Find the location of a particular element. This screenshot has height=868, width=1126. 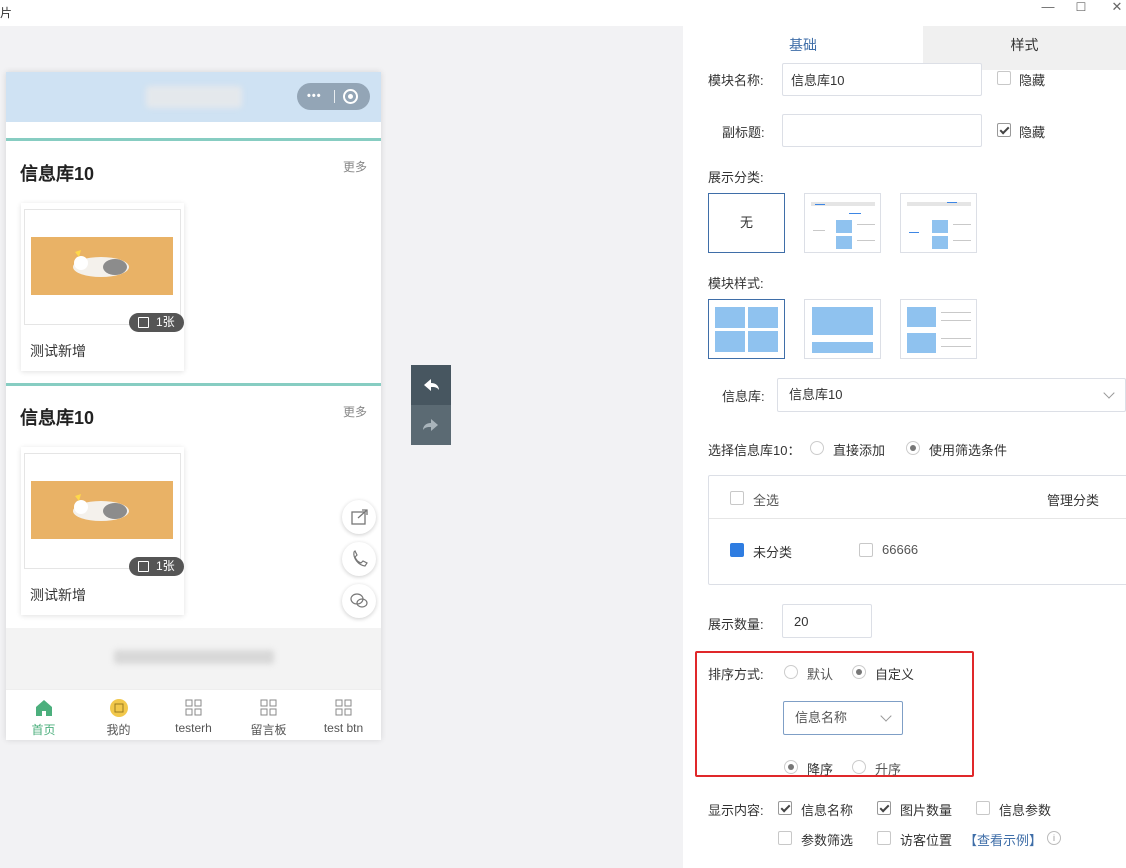

info-section: 信息库10 更多 1张 测试新增 is located at coordinates (193, 260).